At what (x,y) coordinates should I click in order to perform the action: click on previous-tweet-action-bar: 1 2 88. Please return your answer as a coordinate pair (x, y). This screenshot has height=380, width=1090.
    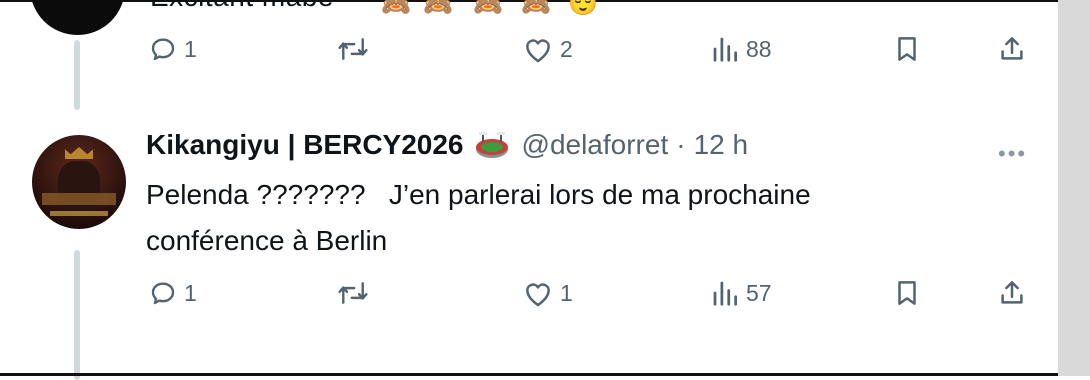
    Looking at the image, I should click on (529, 52).